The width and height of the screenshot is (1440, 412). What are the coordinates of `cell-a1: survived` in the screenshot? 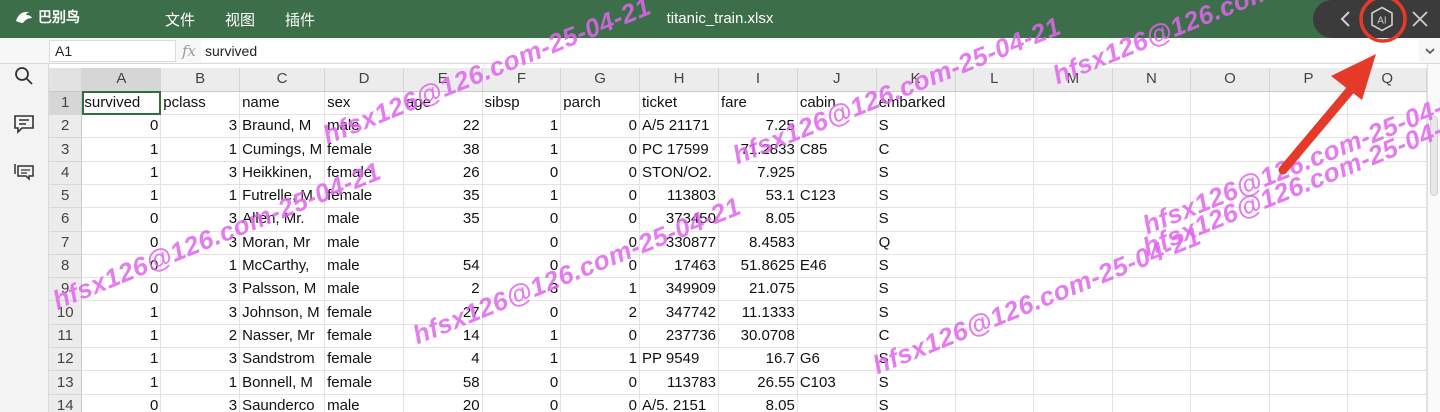 It's located at (121, 103).